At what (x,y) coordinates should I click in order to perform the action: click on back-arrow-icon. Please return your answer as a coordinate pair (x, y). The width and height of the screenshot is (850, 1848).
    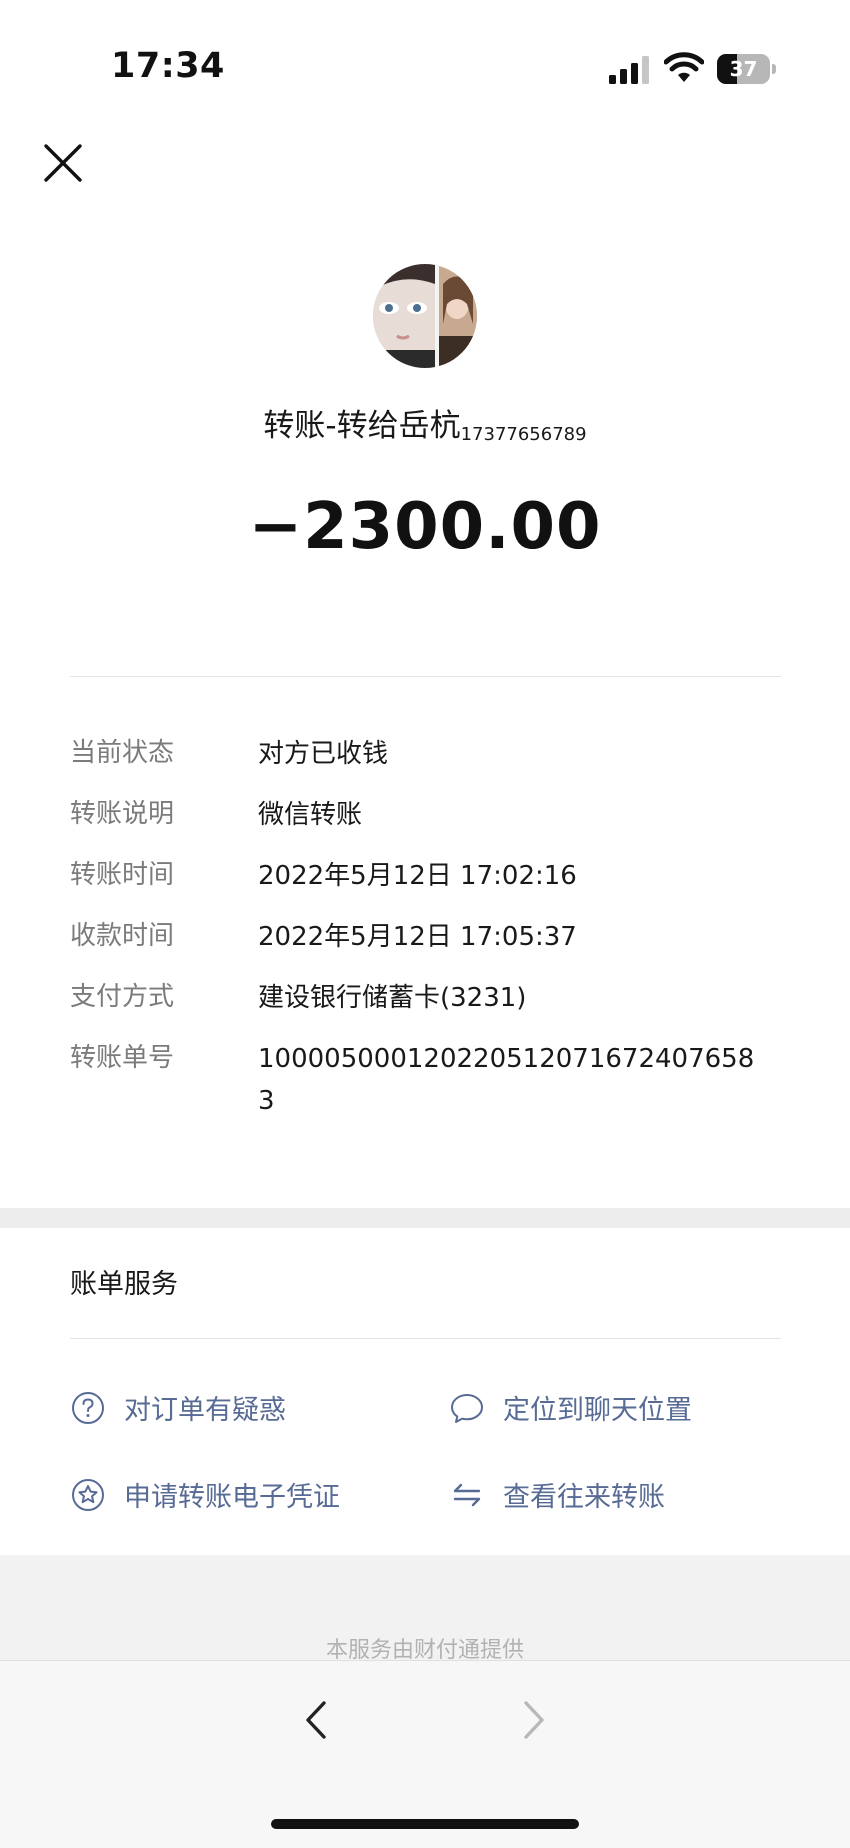
    Looking at the image, I should click on (316, 1720).